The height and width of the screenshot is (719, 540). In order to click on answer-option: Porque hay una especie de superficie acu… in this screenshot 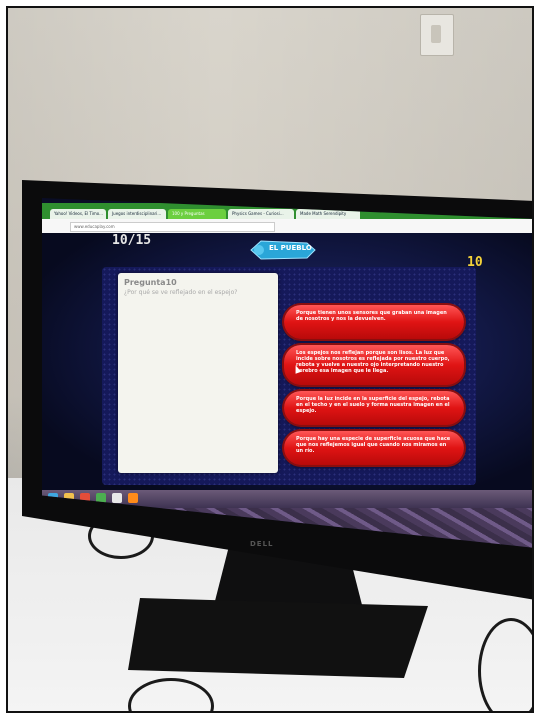, I will do `click(374, 448)`.